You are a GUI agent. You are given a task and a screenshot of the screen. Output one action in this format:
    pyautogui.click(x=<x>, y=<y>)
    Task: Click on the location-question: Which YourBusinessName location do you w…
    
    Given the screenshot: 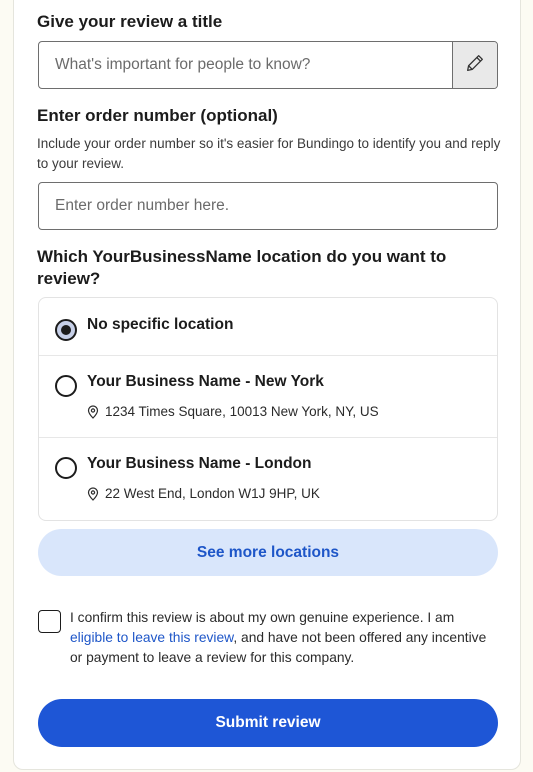 What is the action you would take?
    pyautogui.click(x=242, y=267)
    